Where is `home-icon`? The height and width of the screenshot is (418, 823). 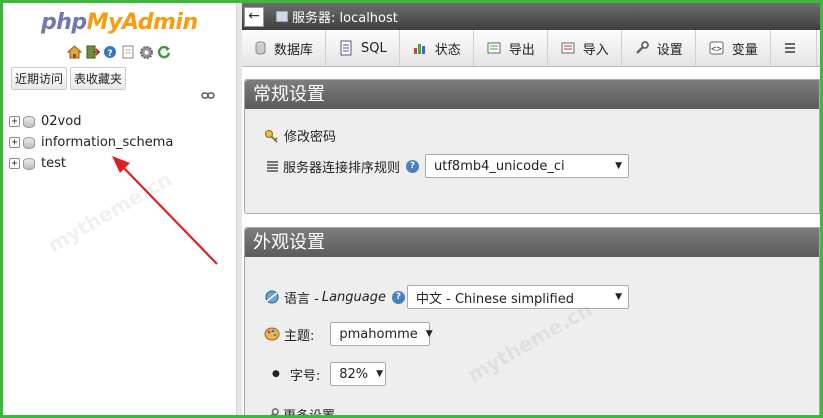
home-icon is located at coordinates (74, 52).